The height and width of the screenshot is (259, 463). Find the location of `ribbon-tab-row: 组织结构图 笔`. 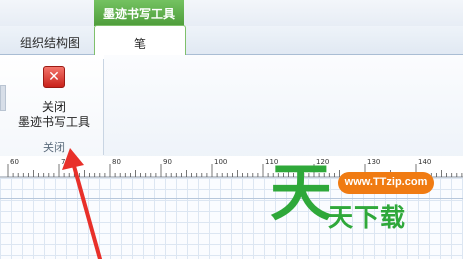

ribbon-tab-row: 组织结构图 笔 is located at coordinates (231, 40).